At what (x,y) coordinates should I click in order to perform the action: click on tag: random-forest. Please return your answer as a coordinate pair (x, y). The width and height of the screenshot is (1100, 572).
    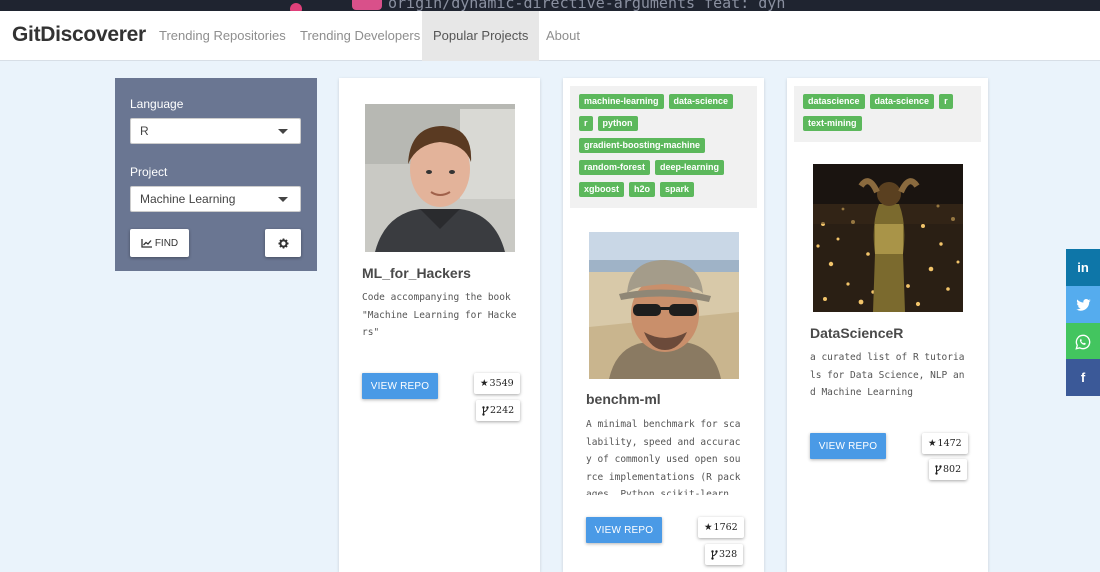
    Looking at the image, I should click on (615, 167).